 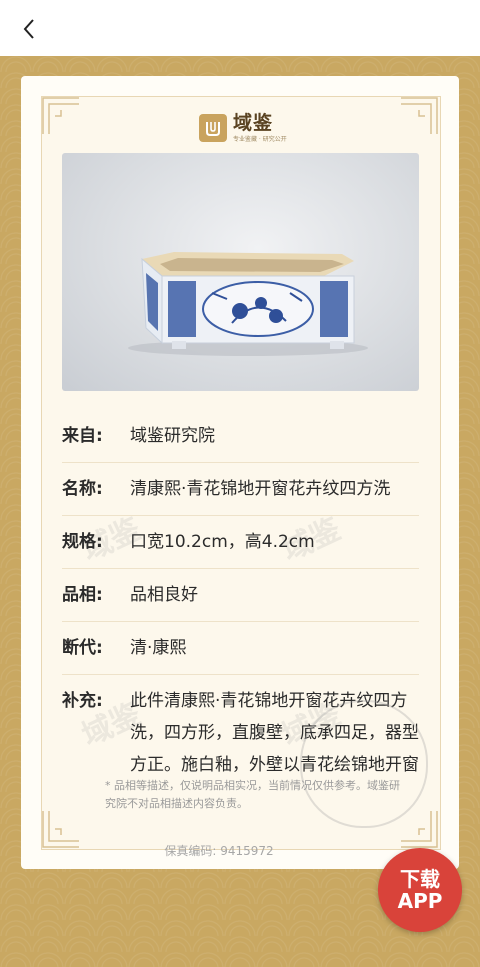 I want to click on brand-tagline: 专业鉴藏 · 研究公开, so click(x=260, y=139).